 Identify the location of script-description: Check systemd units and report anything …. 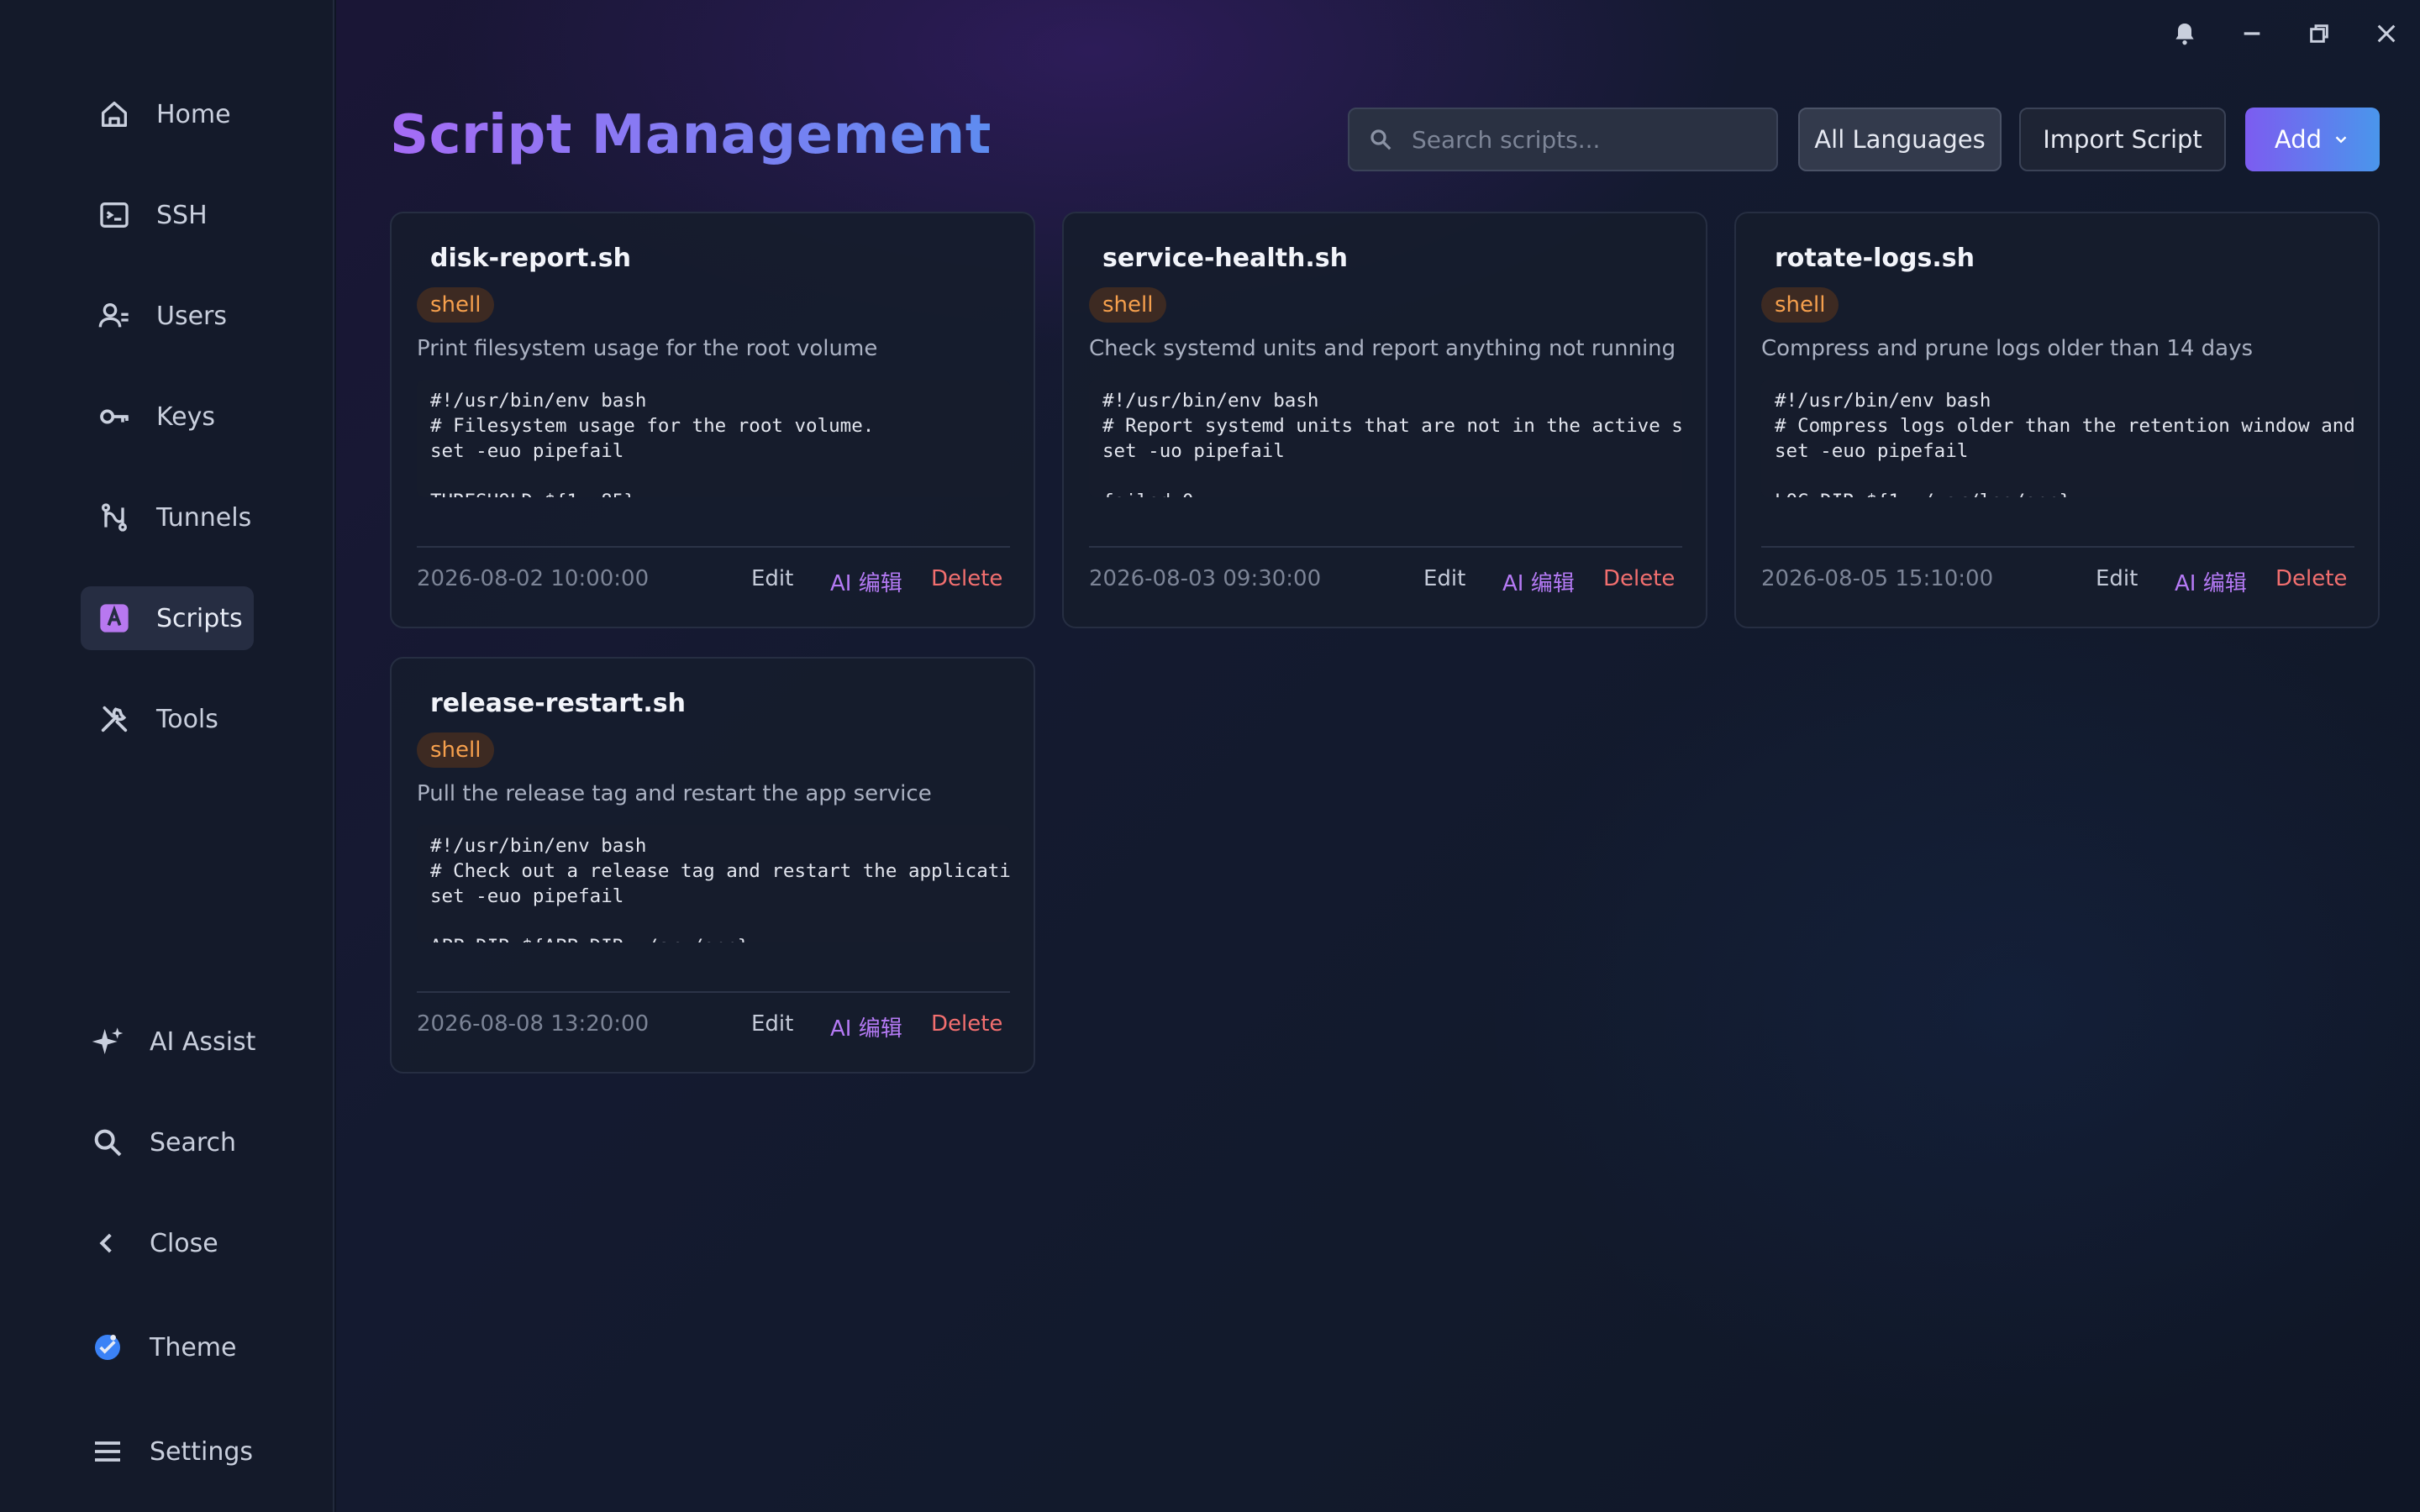
(1382, 348).